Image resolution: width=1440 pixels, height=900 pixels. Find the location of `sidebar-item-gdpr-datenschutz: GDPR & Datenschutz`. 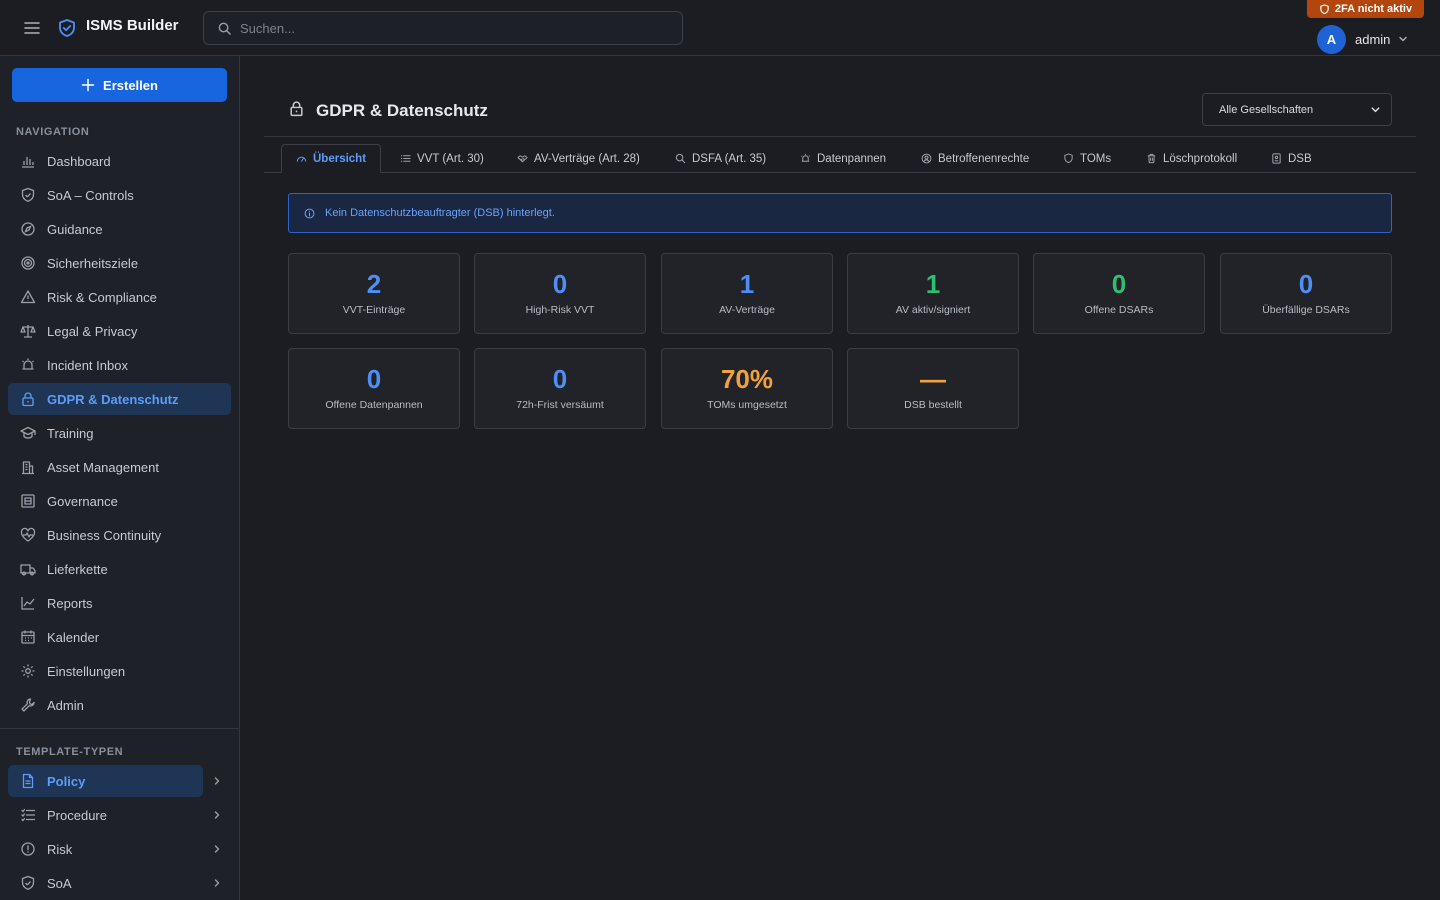

sidebar-item-gdpr-datenschutz: GDPR & Datenschutz is located at coordinates (119, 399).